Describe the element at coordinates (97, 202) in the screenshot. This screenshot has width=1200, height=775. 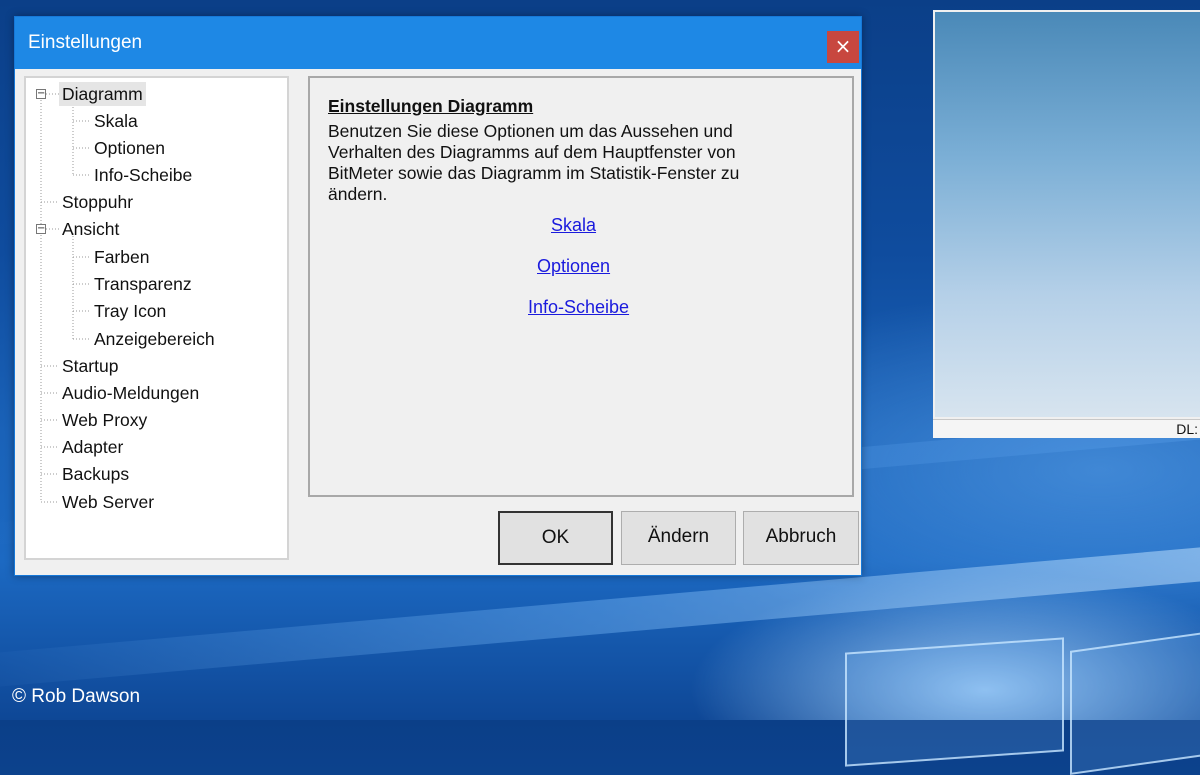
I see `tree-item-stoppuhr: Stoppuhr` at that location.